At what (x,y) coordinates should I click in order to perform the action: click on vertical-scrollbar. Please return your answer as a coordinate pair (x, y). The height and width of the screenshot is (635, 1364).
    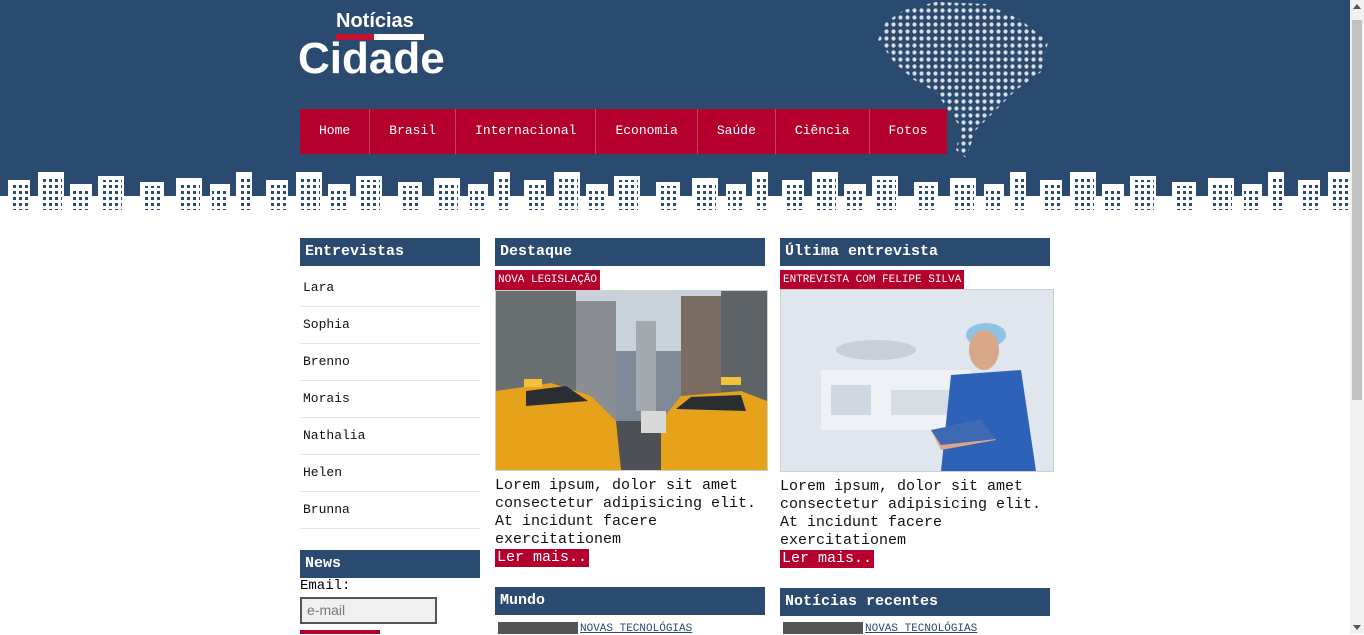
    Looking at the image, I should click on (1357, 317).